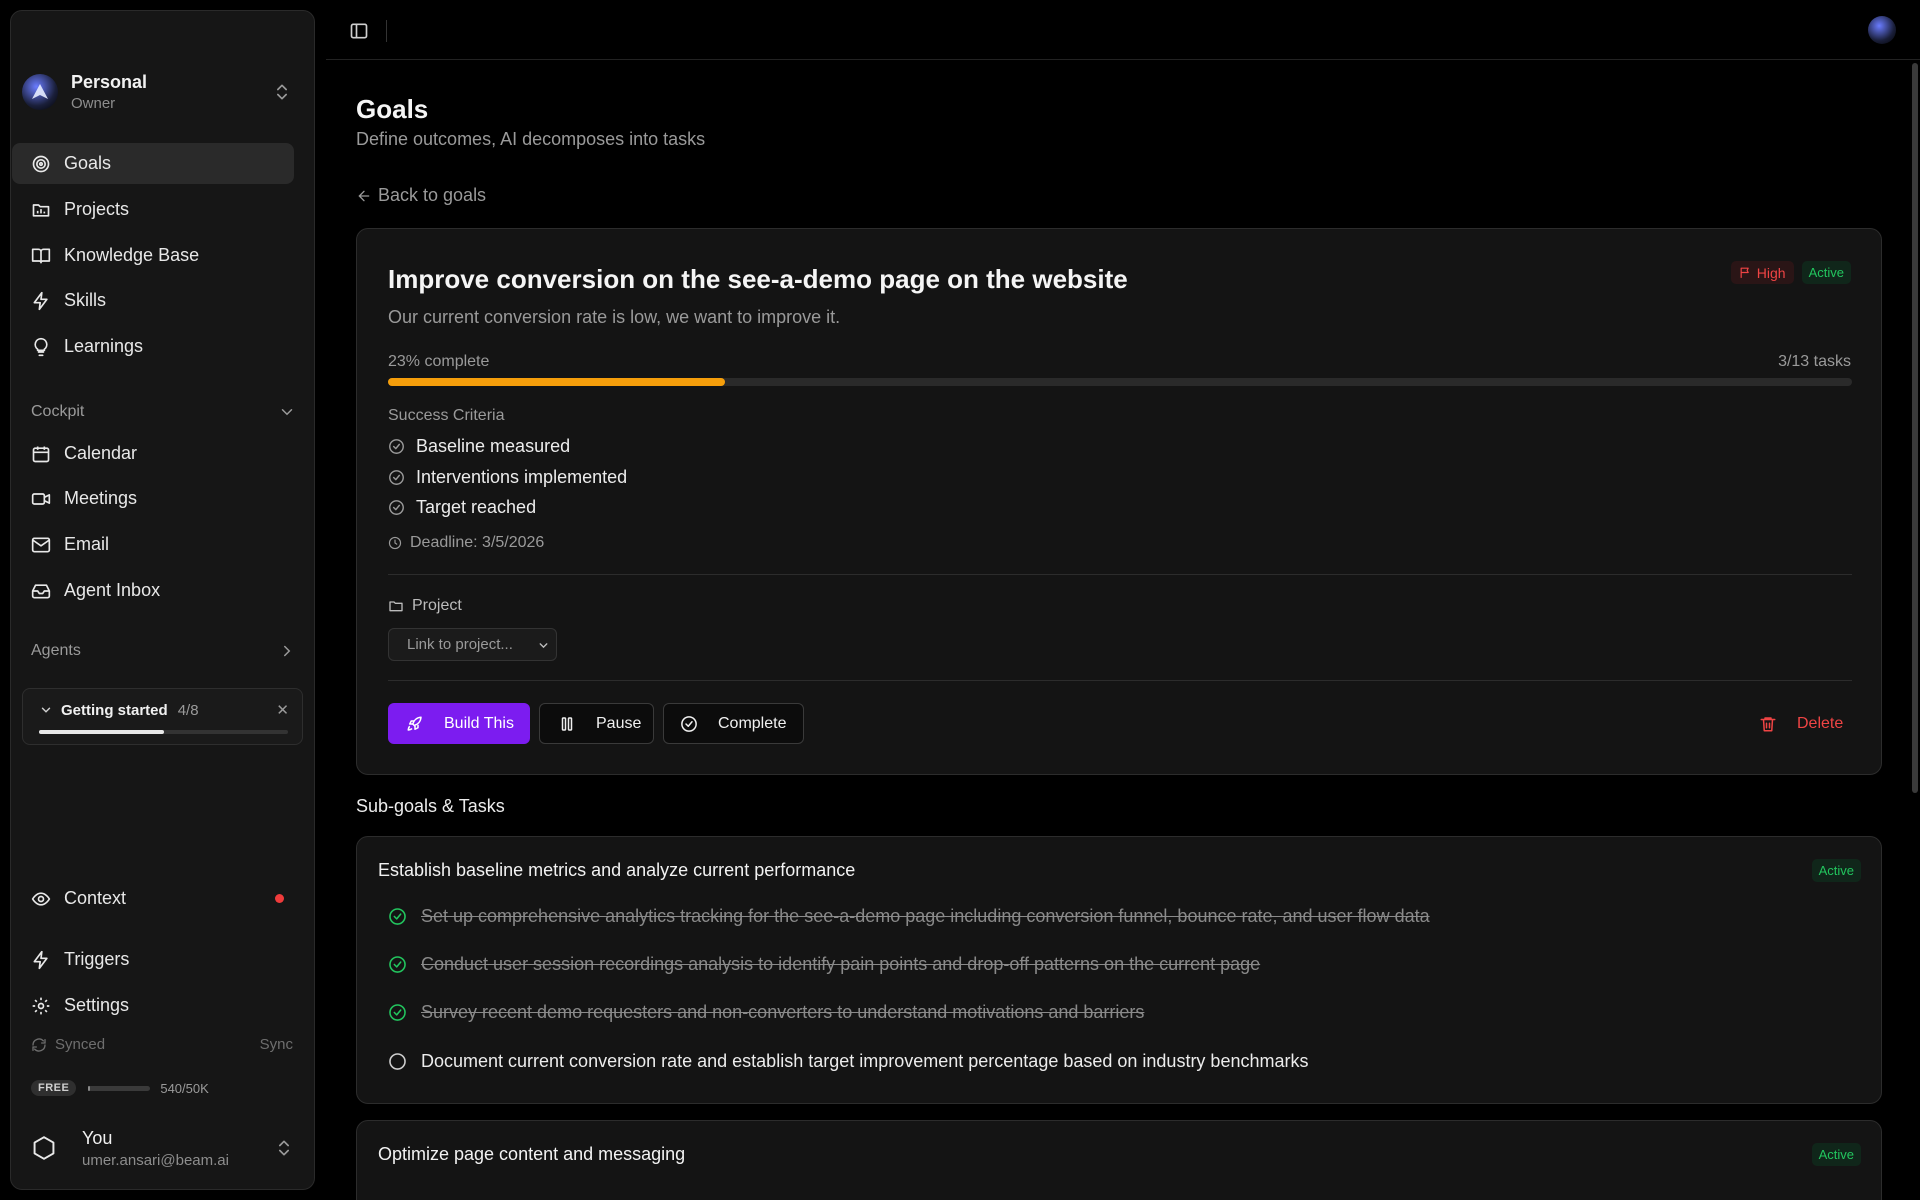 This screenshot has width=1920, height=1200. What do you see at coordinates (1762, 272) in the screenshot?
I see `priority-badge: High` at bounding box center [1762, 272].